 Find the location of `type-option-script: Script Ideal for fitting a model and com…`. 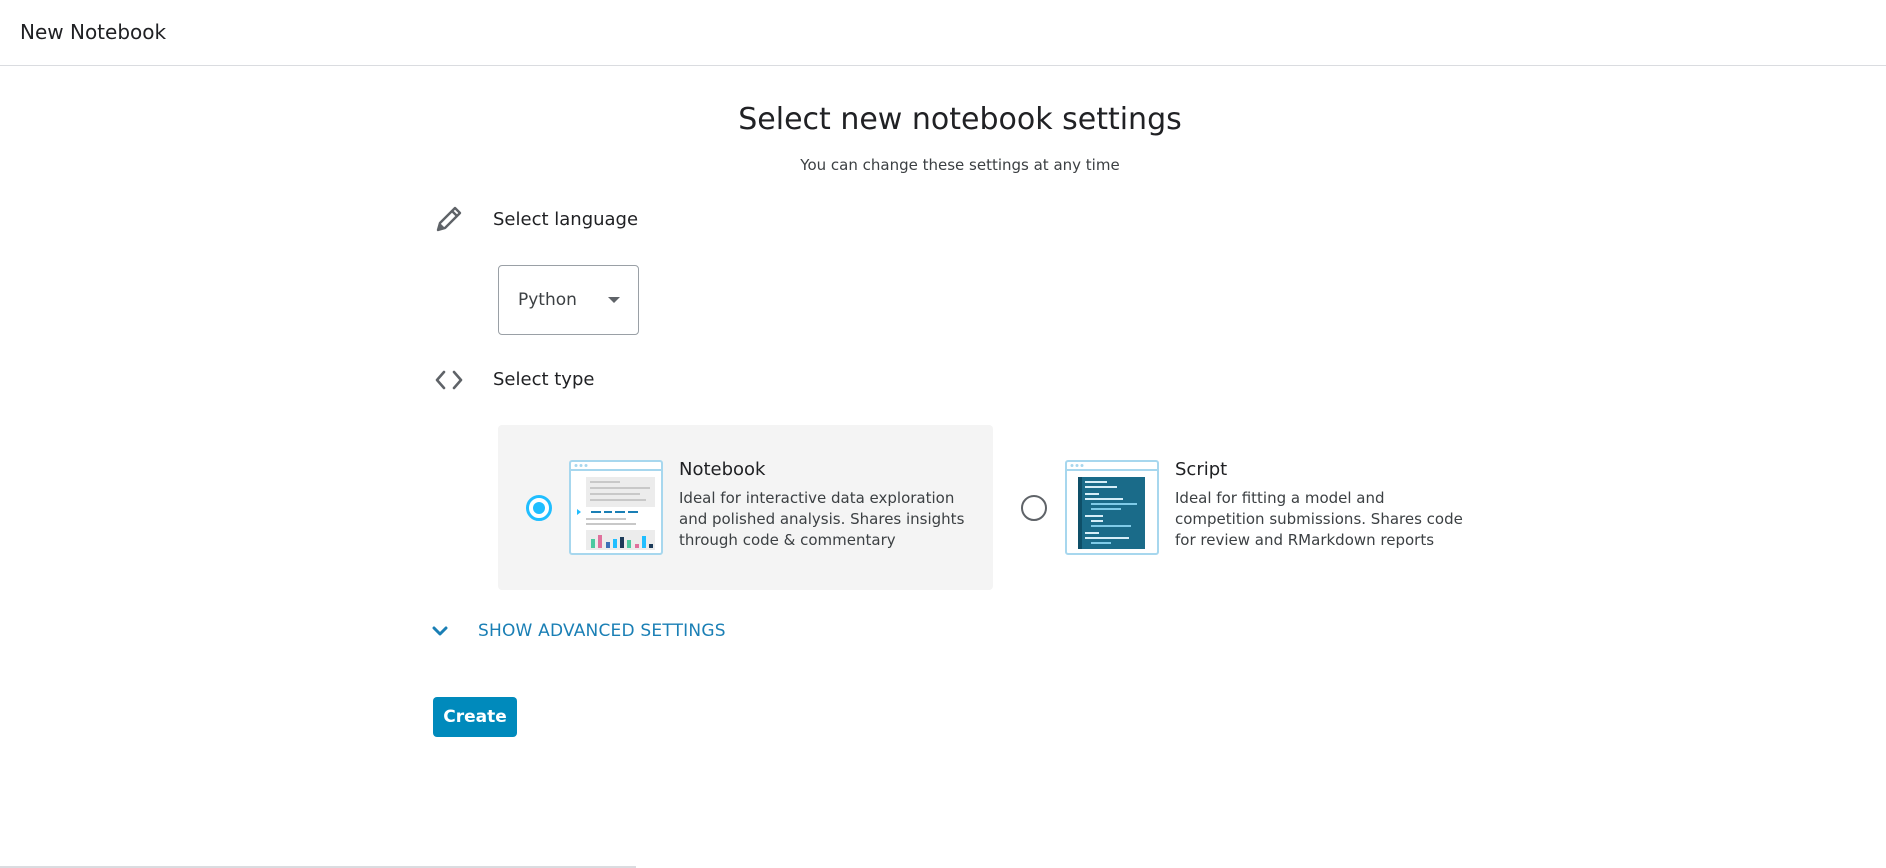

type-option-script: Script Ideal for fitting a model and com… is located at coordinates (1252, 507).